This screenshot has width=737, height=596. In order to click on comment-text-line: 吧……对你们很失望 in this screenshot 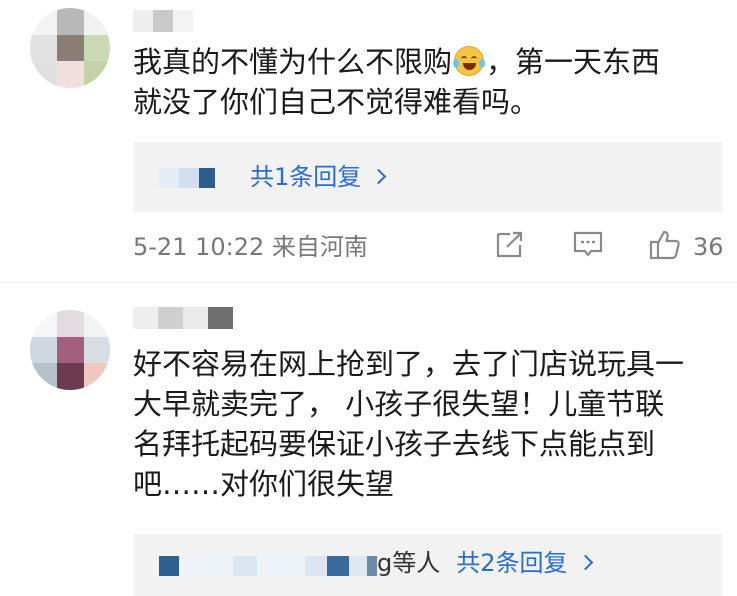, I will do `click(264, 484)`.